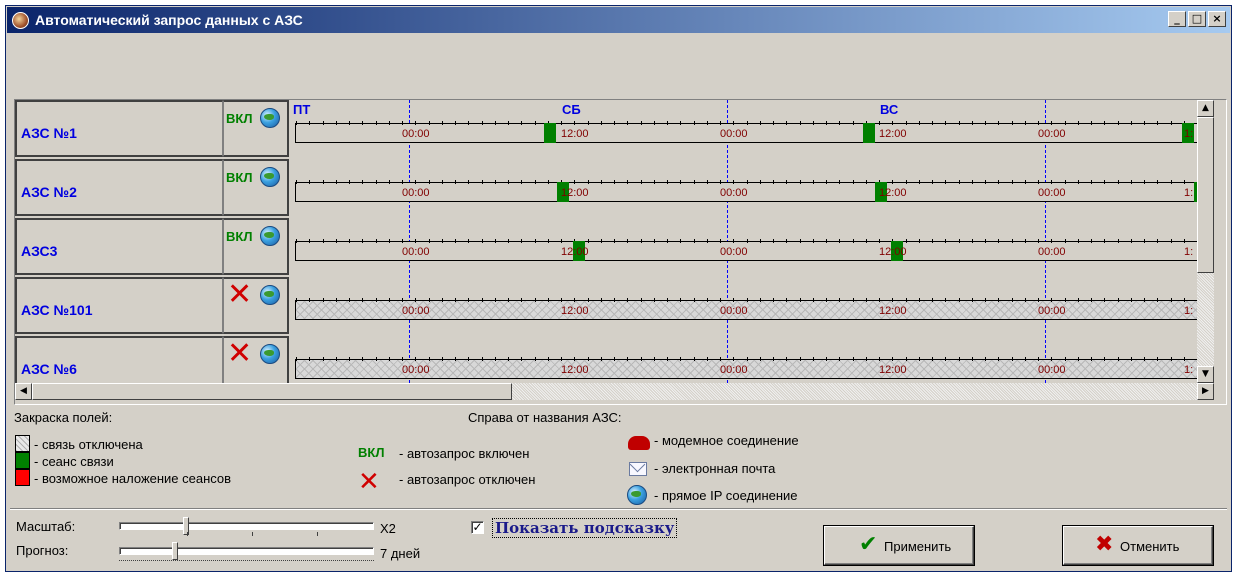 The width and height of the screenshot is (1237, 577). I want to click on horizontal-scroll-thumb, so click(272, 391).